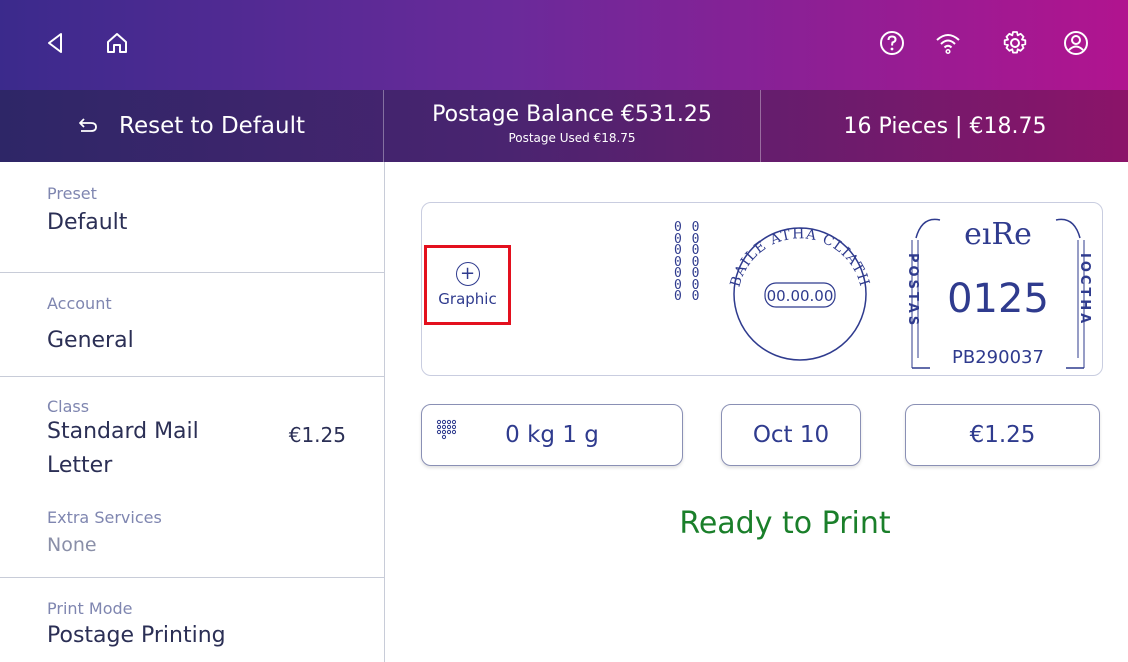 Image resolution: width=1128 pixels, height=662 pixels. Describe the element at coordinates (446, 429) in the screenshot. I see `keypad-icon` at that location.